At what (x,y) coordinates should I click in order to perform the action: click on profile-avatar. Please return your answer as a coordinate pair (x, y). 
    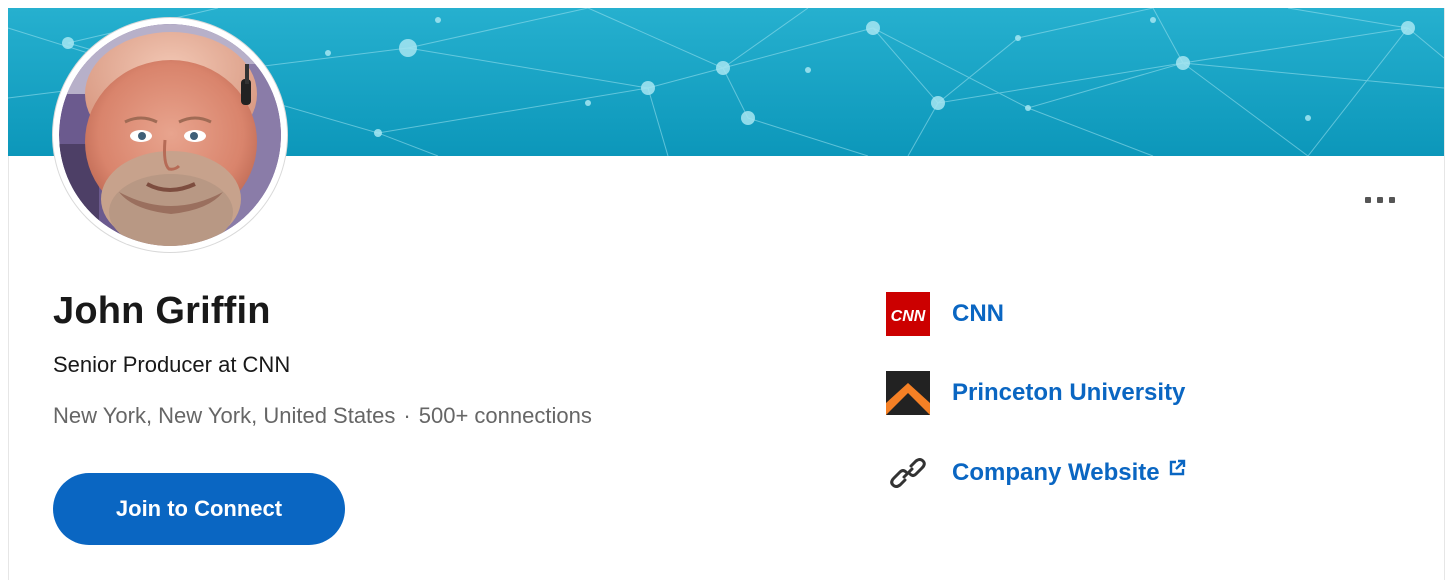
    Looking at the image, I should click on (170, 135).